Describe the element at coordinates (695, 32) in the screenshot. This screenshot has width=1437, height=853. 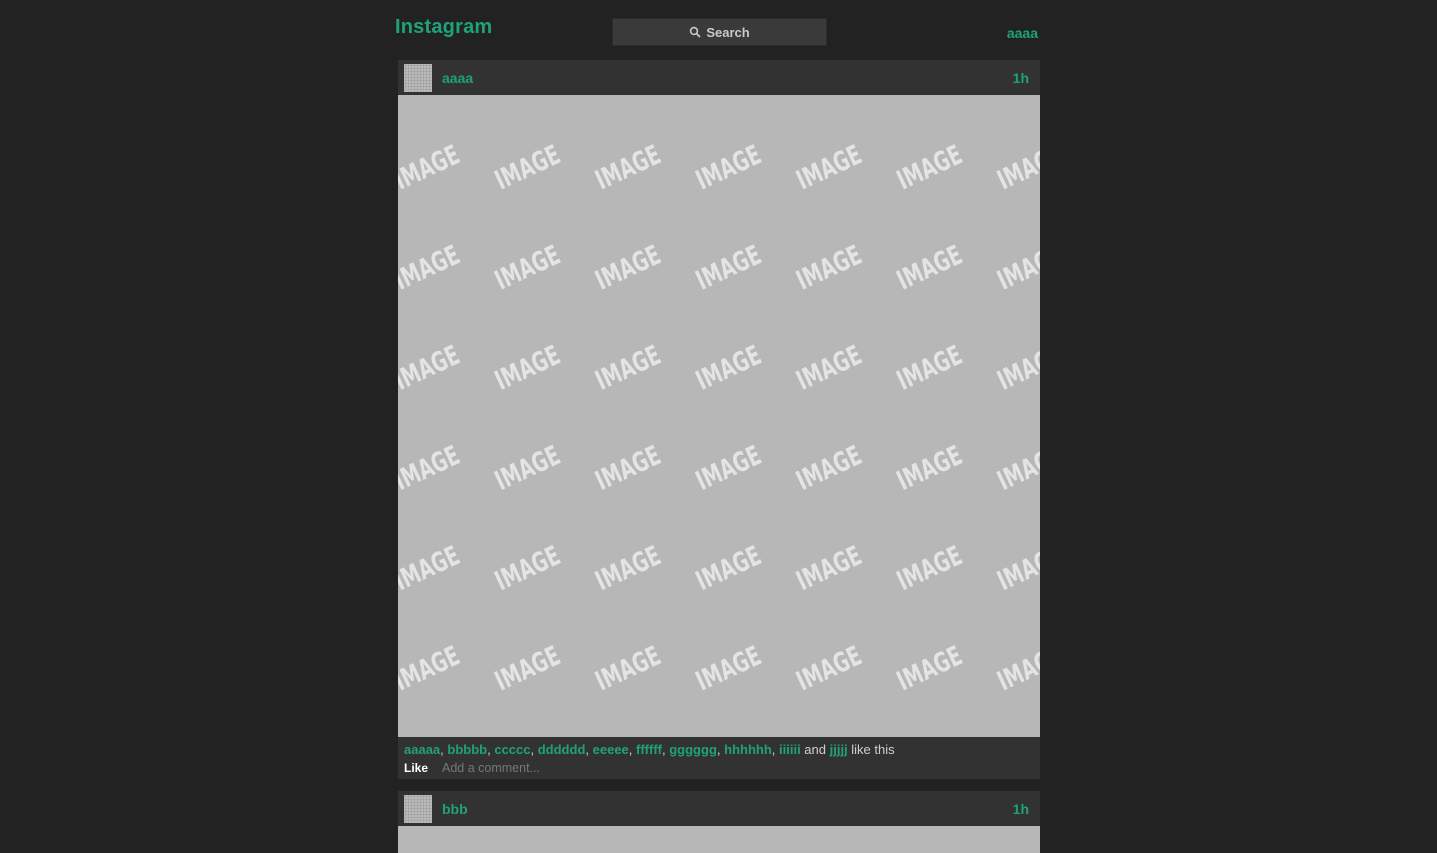
I see `search-icon` at that location.